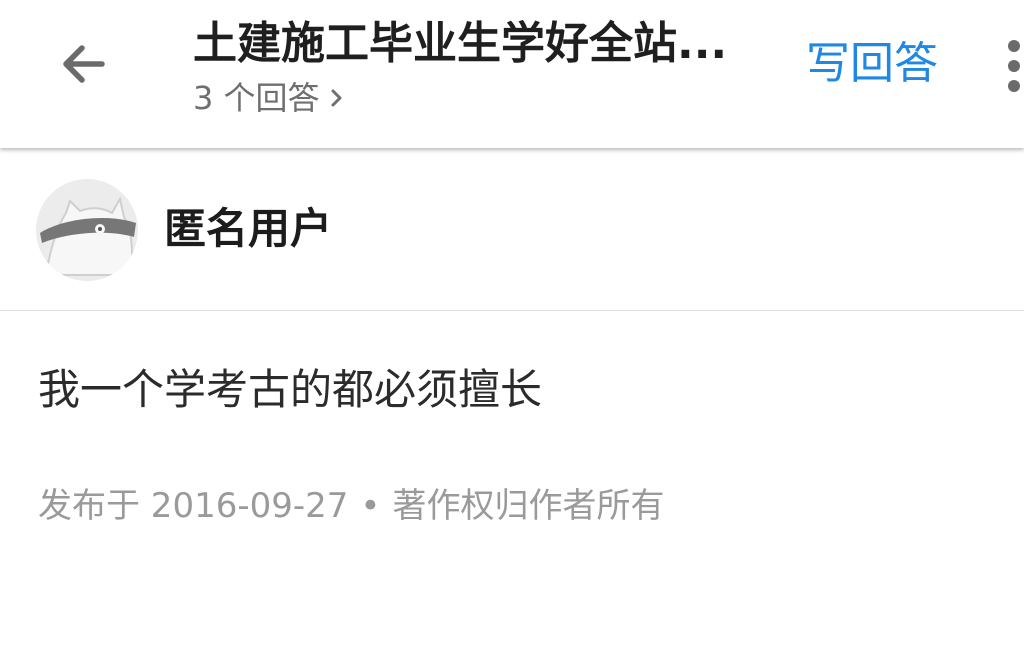 Image resolution: width=1024 pixels, height=648 pixels. Describe the element at coordinates (87, 230) in the screenshot. I see `anonymous-avatar-icon` at that location.